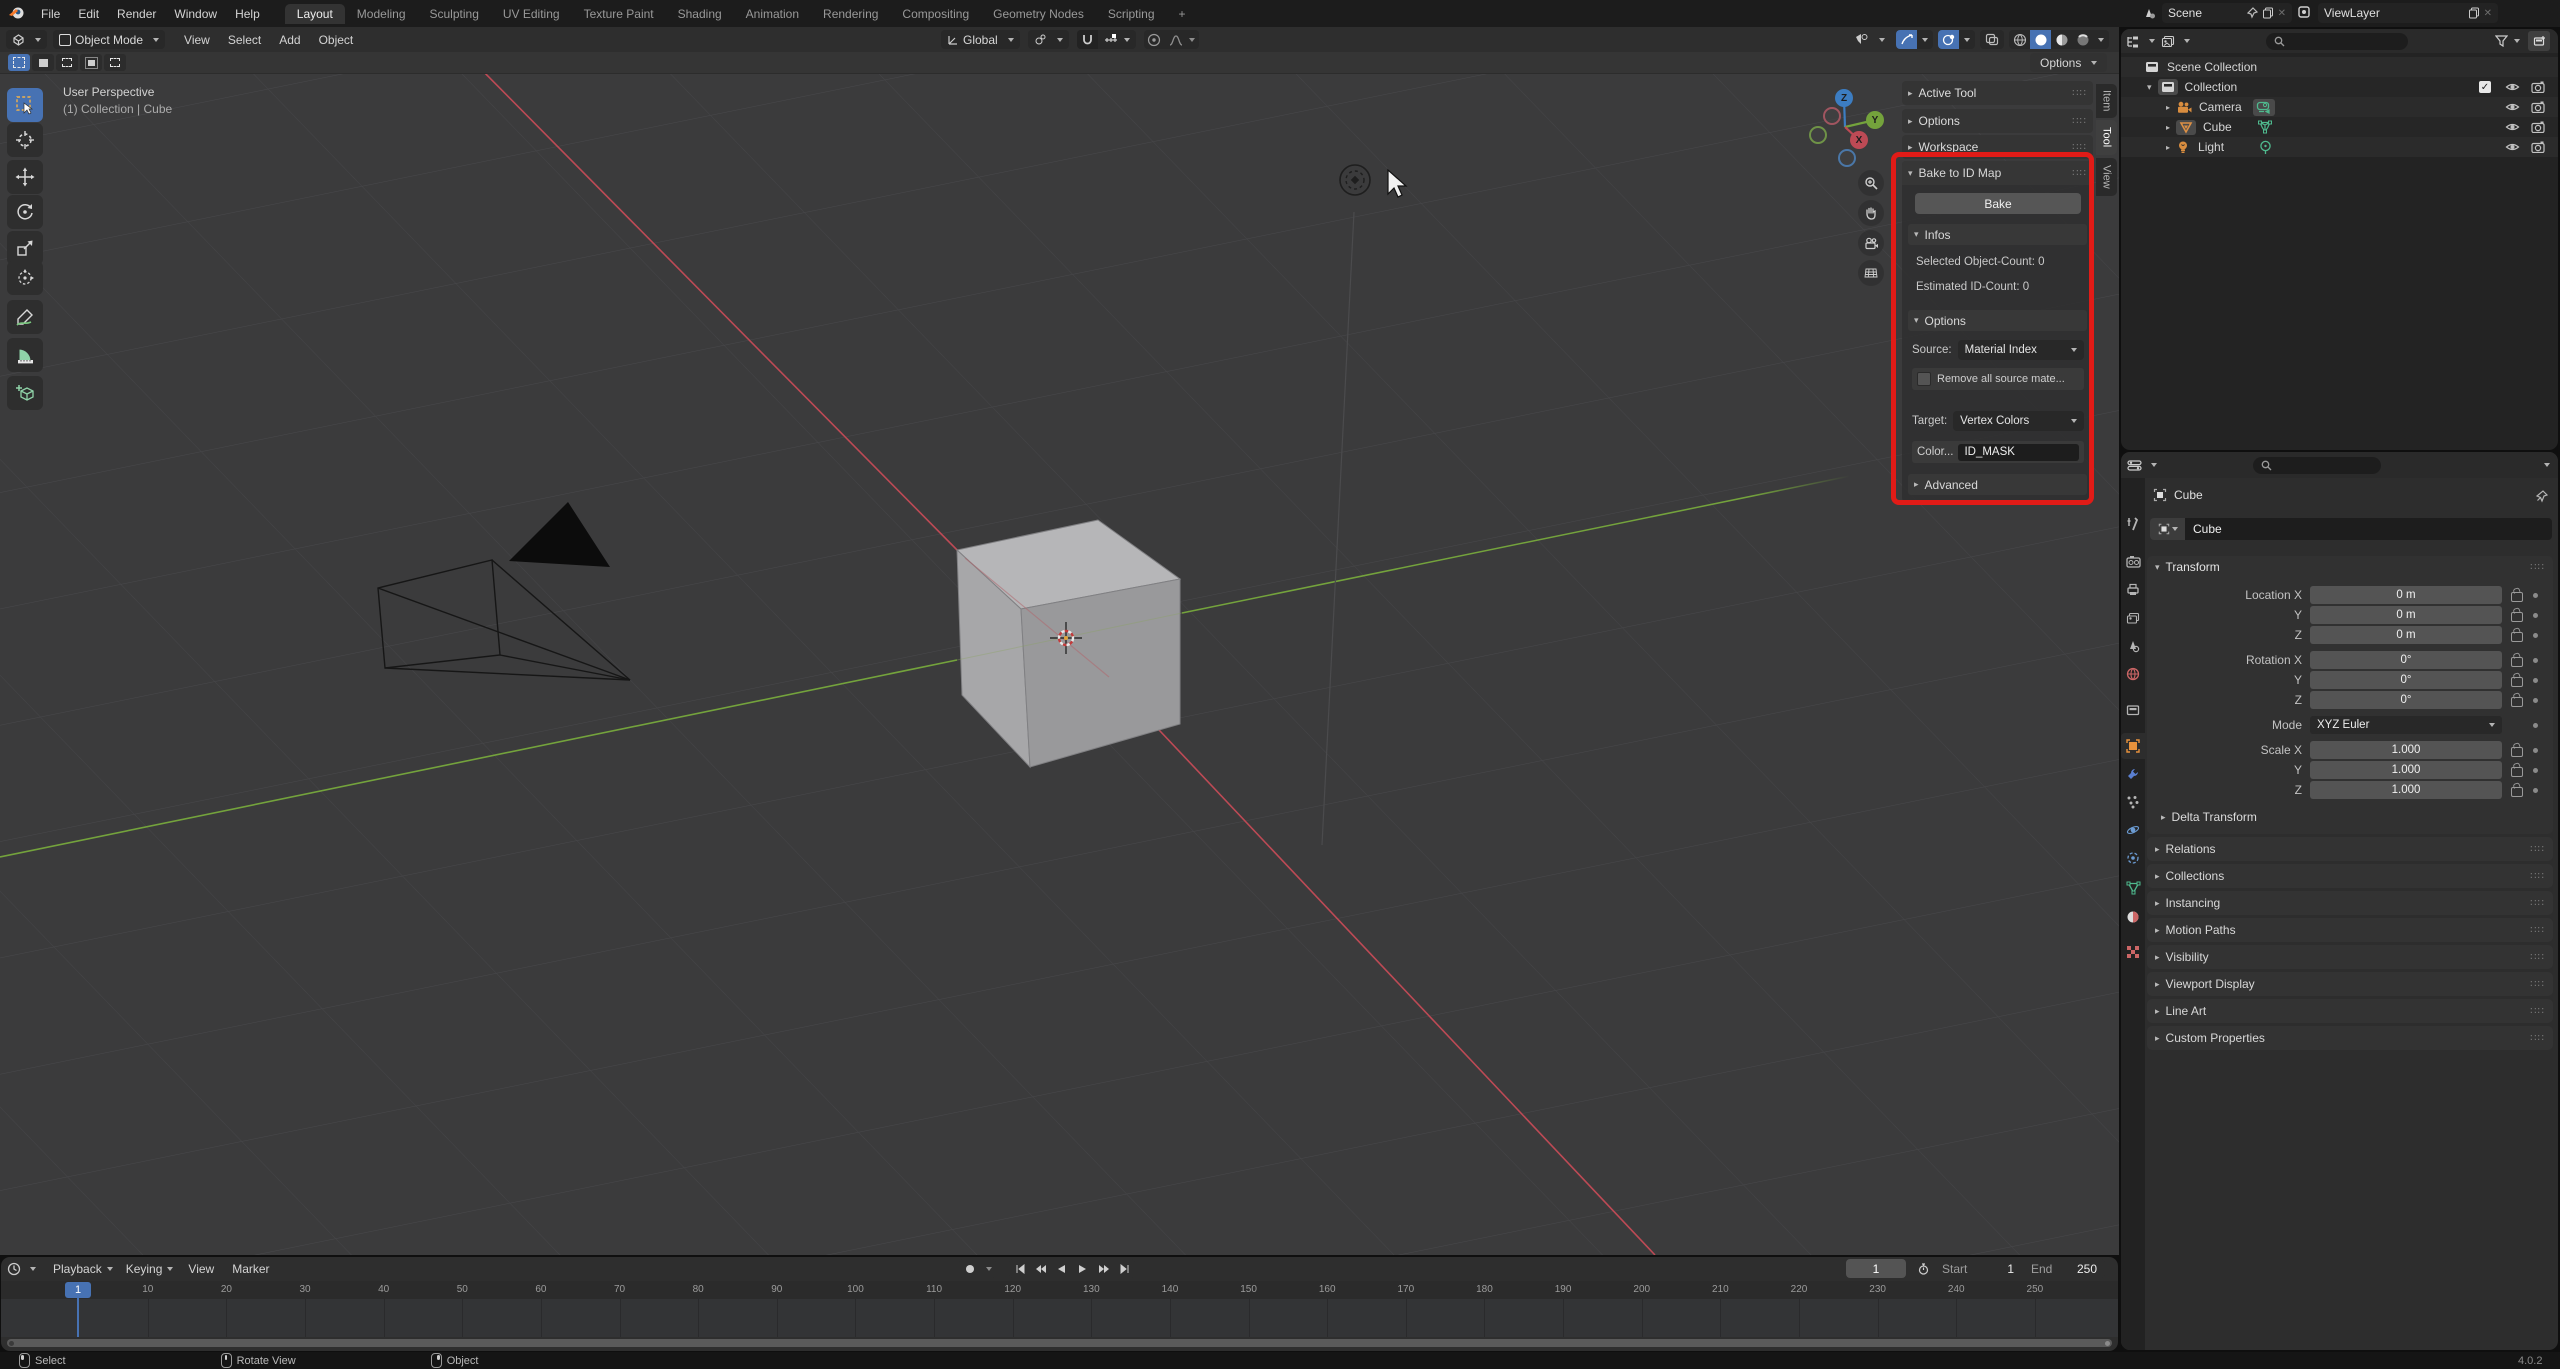  Describe the element at coordinates (2350, 903) in the screenshot. I see `panel-instancing: ▸ Instancing ∷∷` at that location.